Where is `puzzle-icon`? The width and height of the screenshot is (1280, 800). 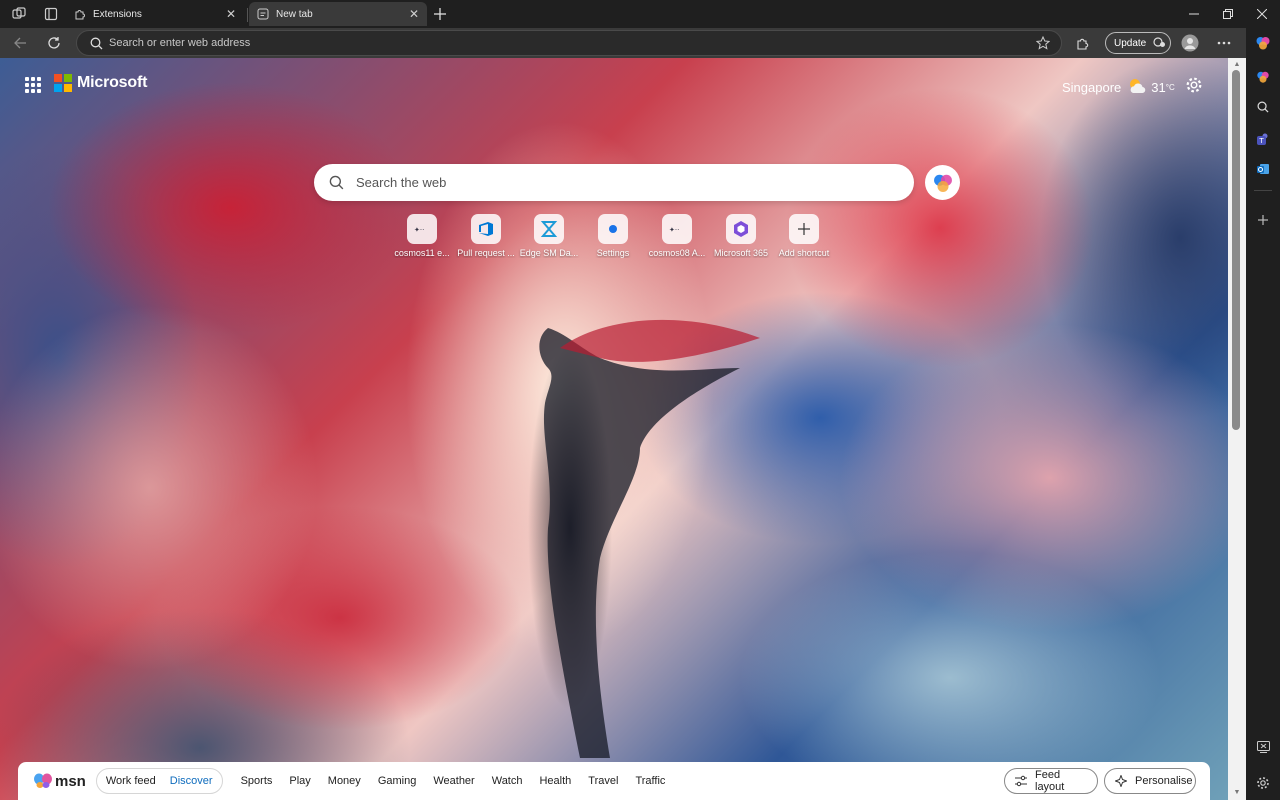 puzzle-icon is located at coordinates (80, 14).